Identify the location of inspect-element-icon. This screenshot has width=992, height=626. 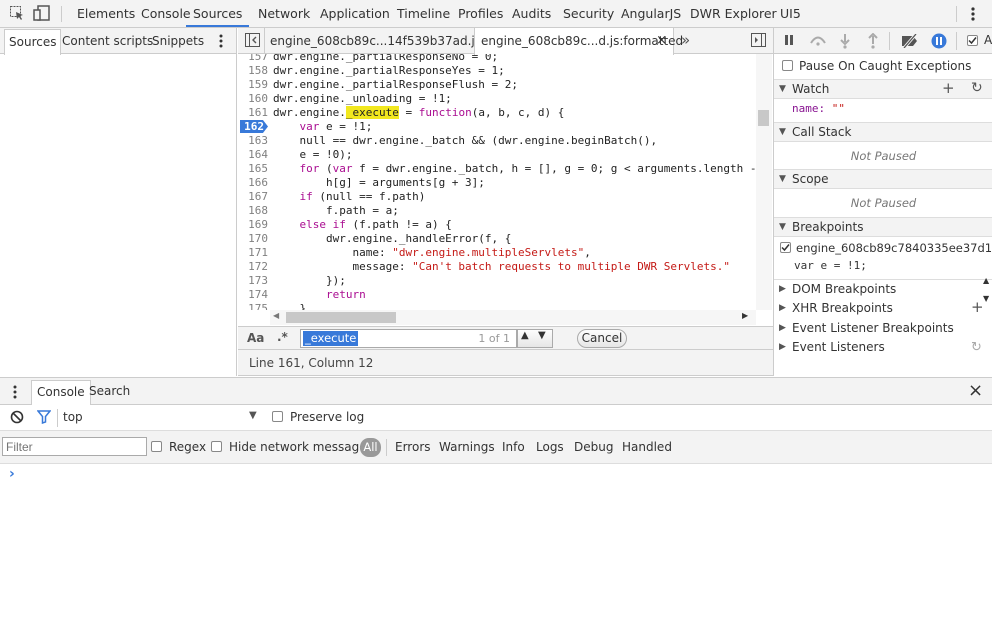
(17, 14).